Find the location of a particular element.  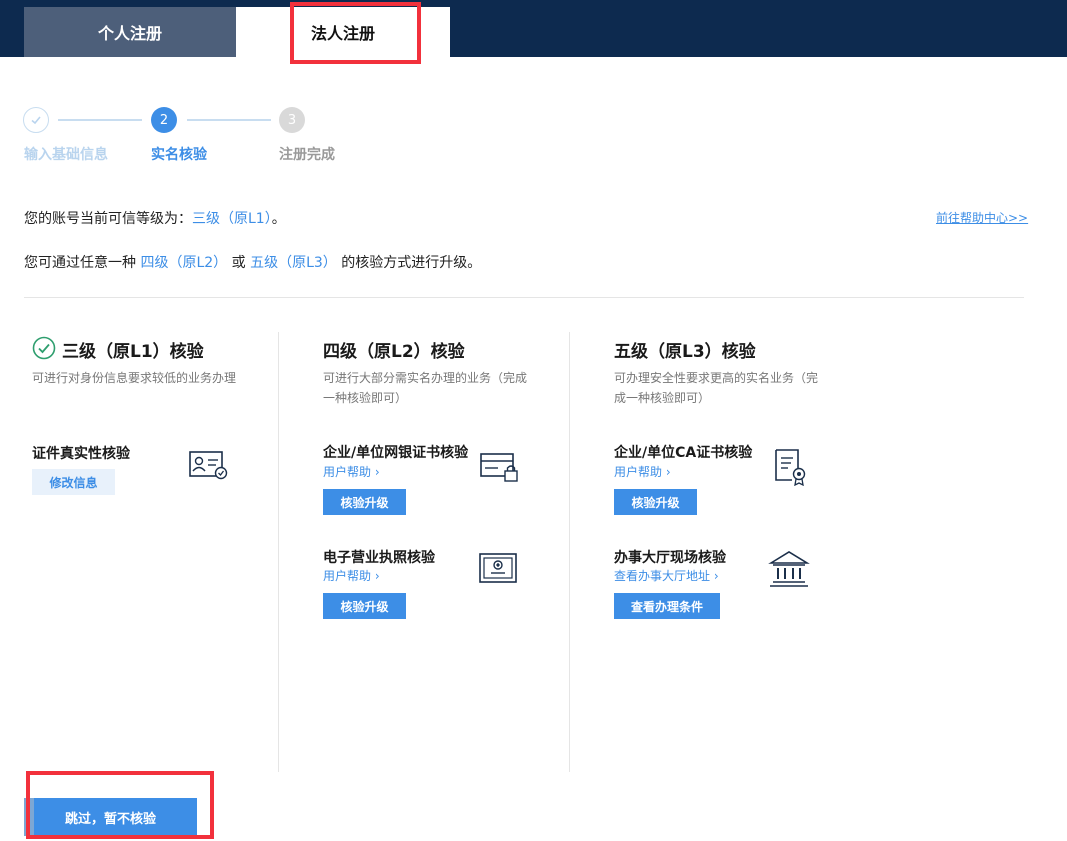

business-license-icon is located at coordinates (499, 570).